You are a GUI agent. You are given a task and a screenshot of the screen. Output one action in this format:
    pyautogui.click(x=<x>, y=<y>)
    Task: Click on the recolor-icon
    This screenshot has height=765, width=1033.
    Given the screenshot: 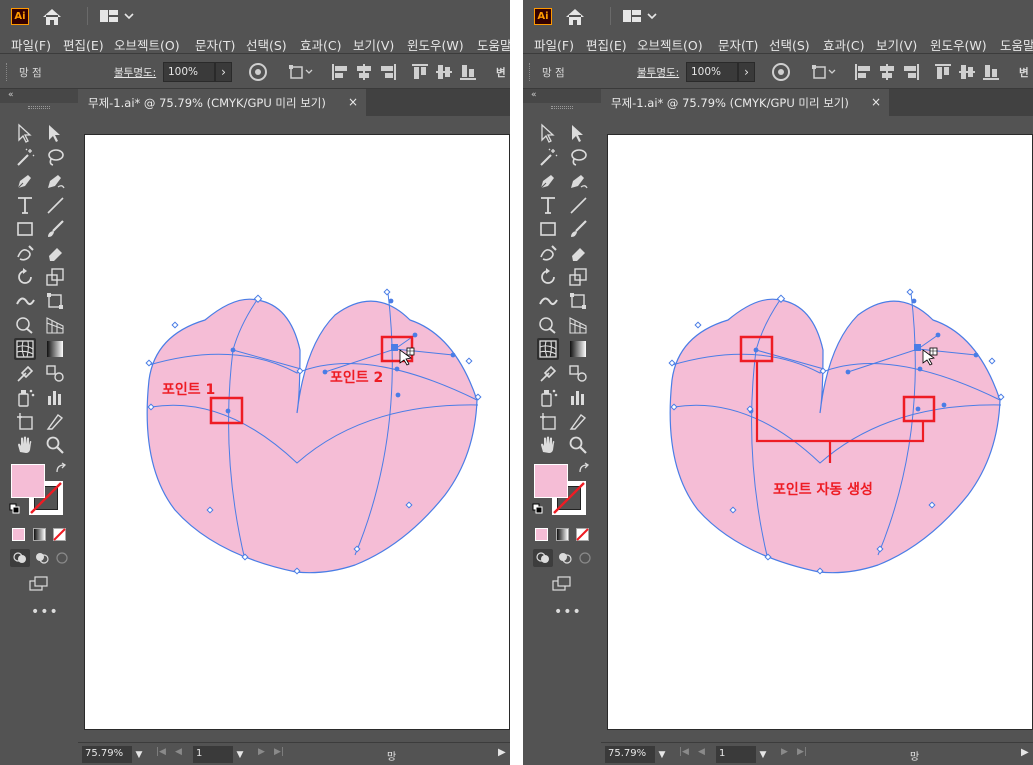 What is the action you would take?
    pyautogui.click(x=781, y=72)
    